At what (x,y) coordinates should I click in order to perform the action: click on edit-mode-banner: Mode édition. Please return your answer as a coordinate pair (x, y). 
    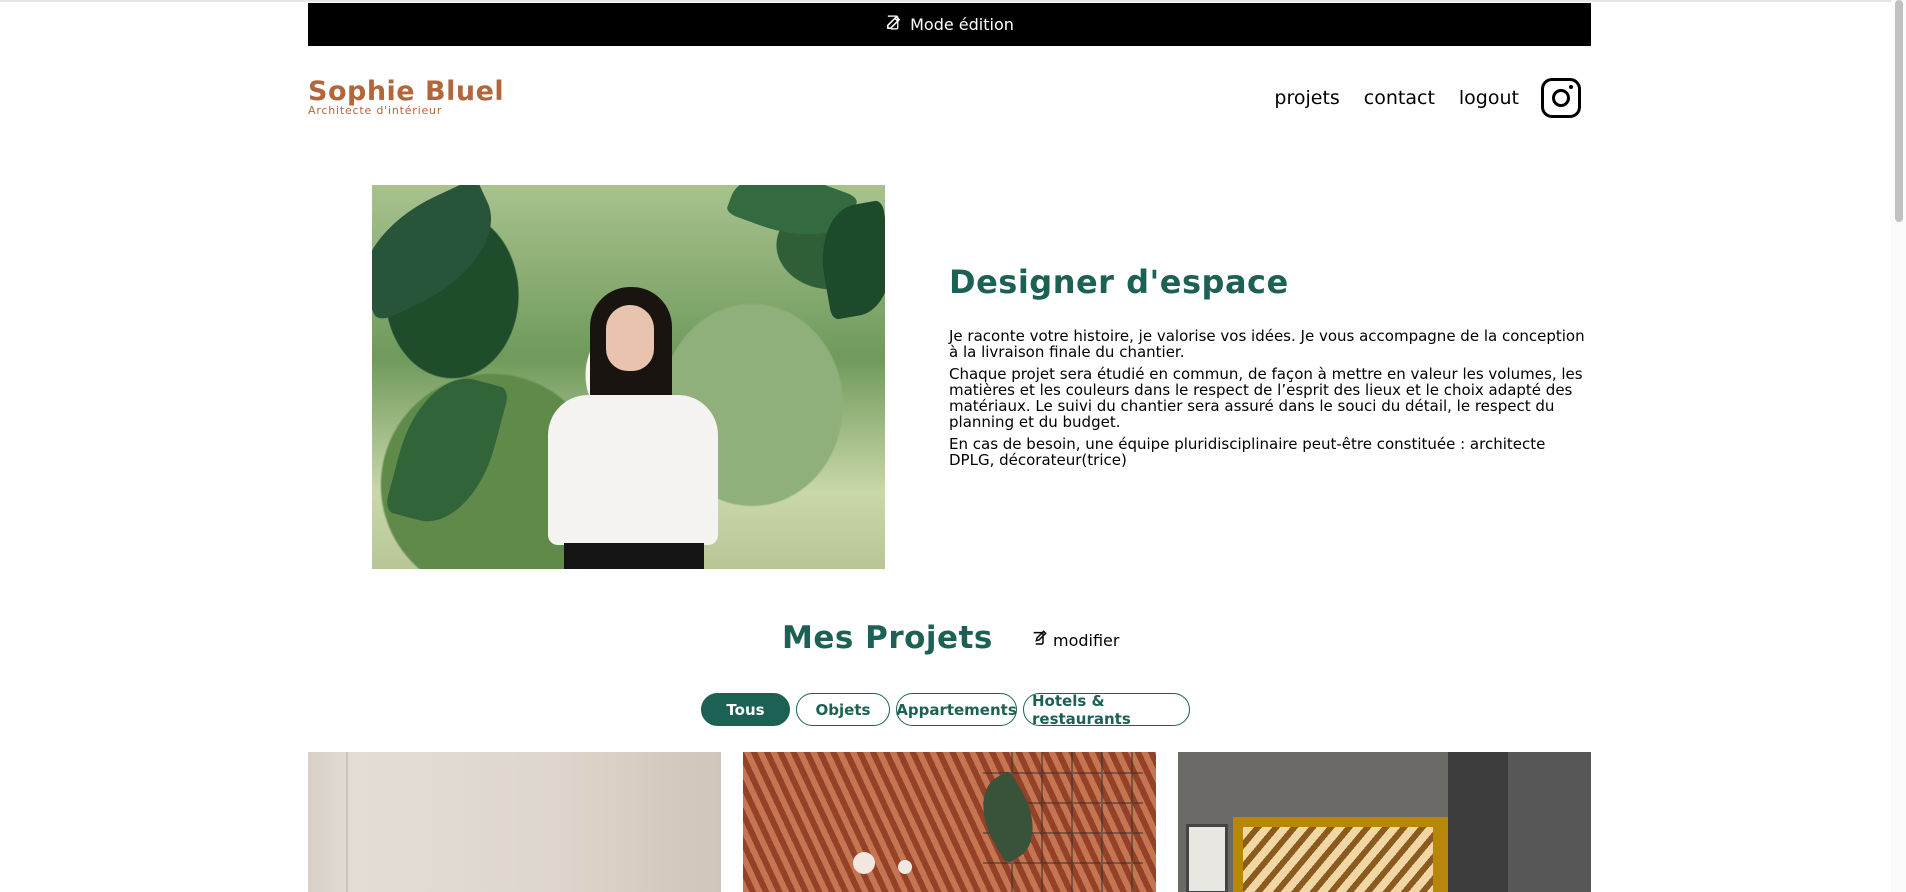
    Looking at the image, I should click on (949, 24).